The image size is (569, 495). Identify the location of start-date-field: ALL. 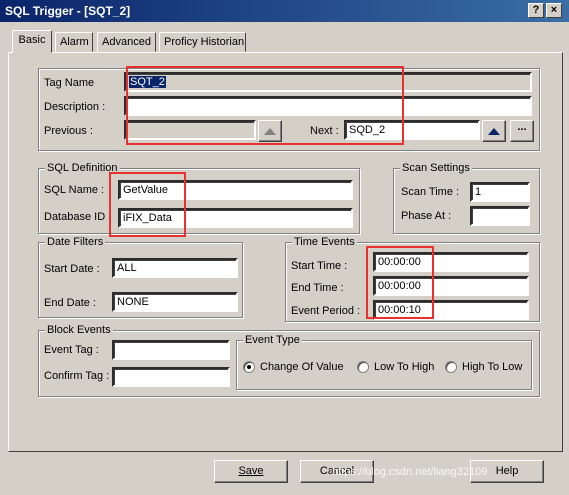
(175, 268).